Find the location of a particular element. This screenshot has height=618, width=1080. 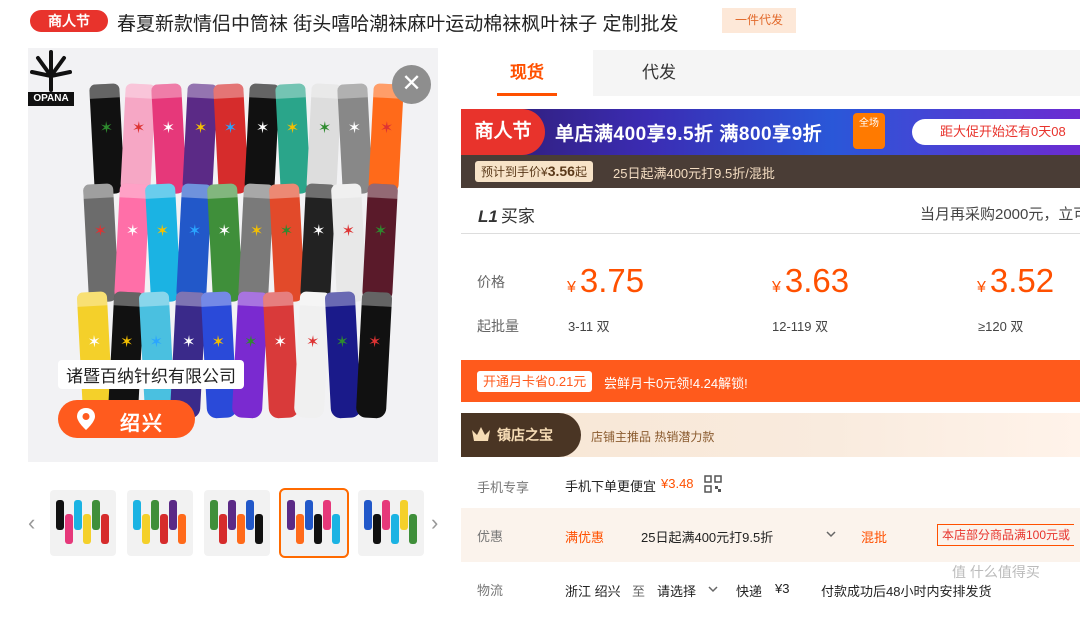

buyer-level-row: L1 买家 当月再采购2000元，立可 is located at coordinates (770, 212).